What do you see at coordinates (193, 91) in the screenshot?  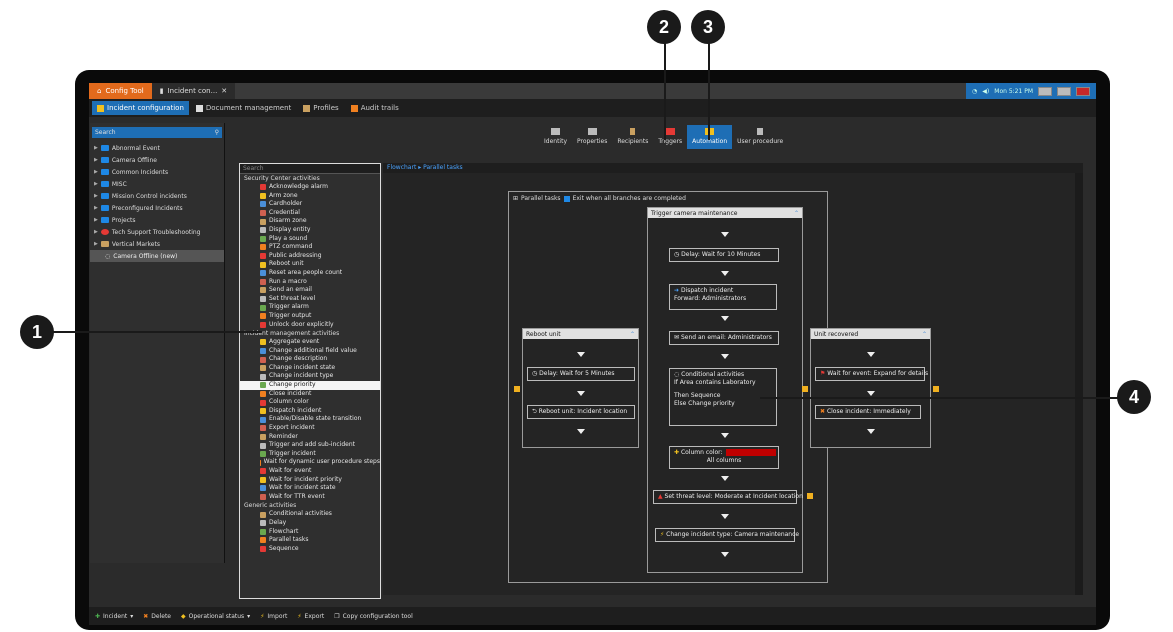 I see `tab-incident-config: ▮ Incident con... ✕` at bounding box center [193, 91].